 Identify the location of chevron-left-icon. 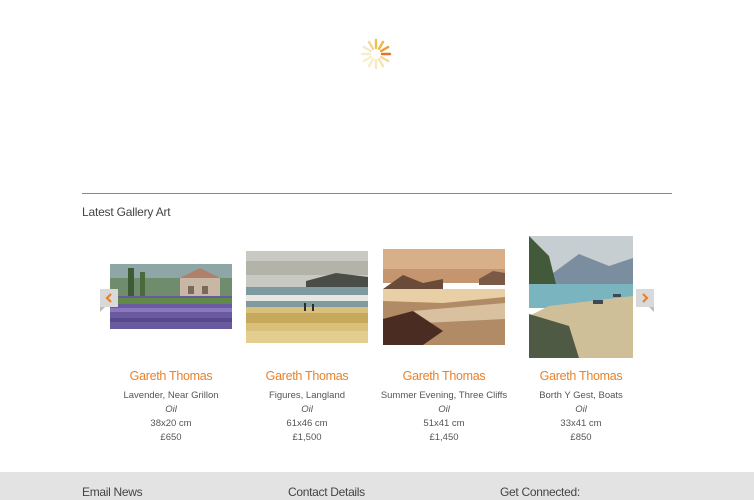
(109, 298).